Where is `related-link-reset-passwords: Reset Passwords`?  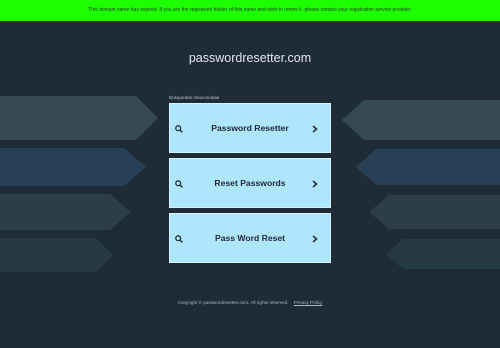 related-link-reset-passwords: Reset Passwords is located at coordinates (250, 183).